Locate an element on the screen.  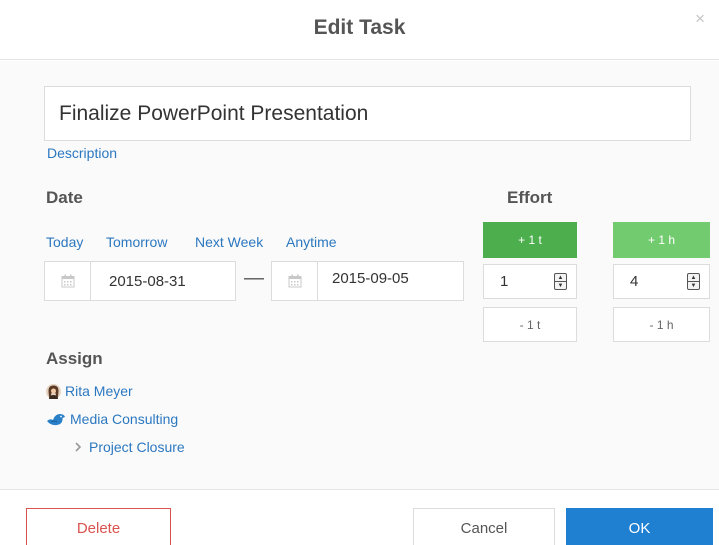
date-option-today: Today is located at coordinates (64, 242).